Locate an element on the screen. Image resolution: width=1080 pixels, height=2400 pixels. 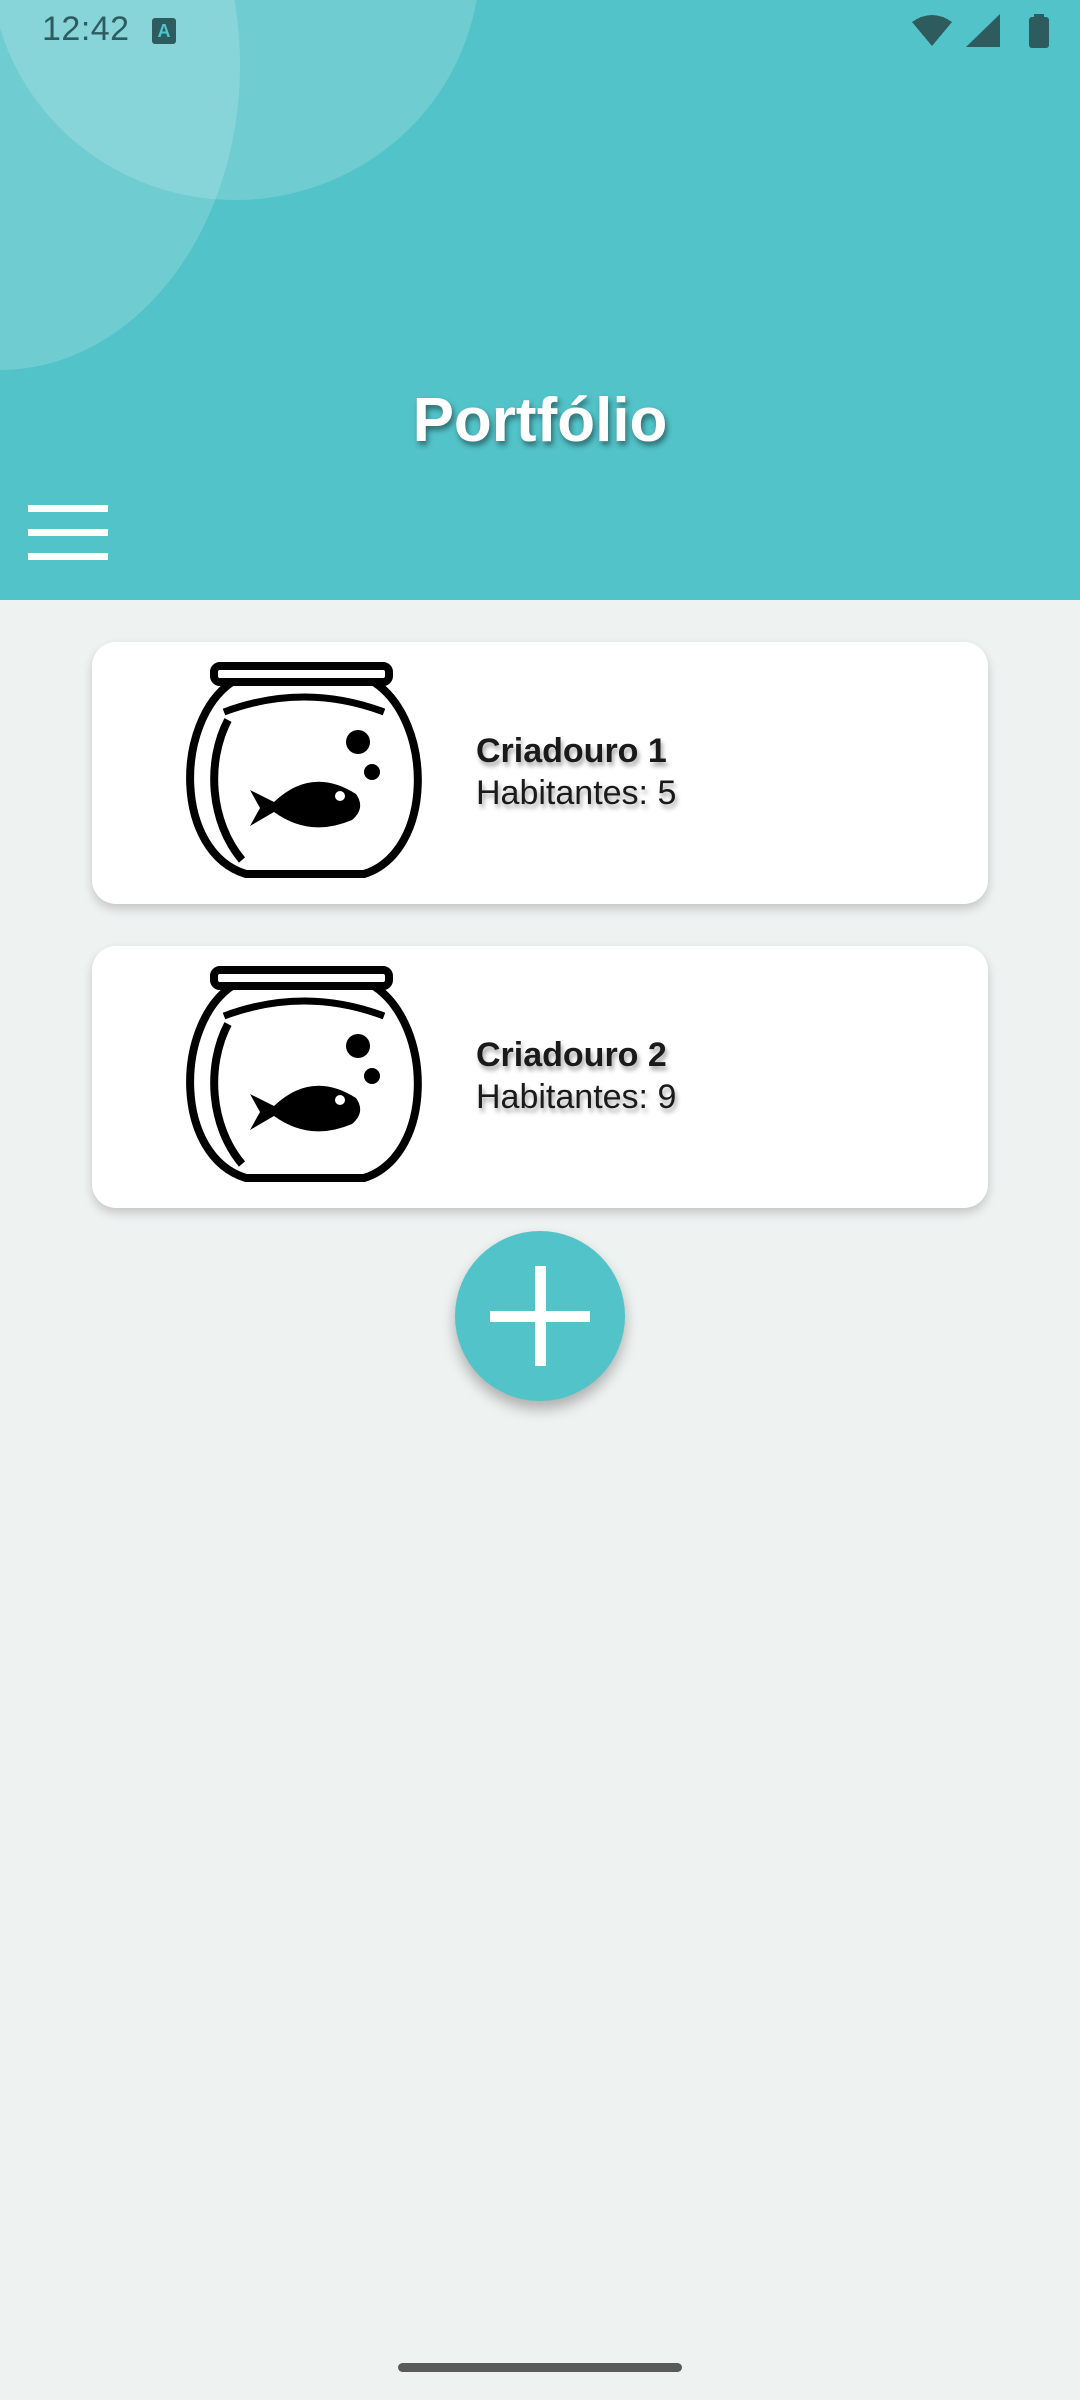
tank-card-2: Criadouro 2 Habitantes: 9 is located at coordinates (540, 1077).